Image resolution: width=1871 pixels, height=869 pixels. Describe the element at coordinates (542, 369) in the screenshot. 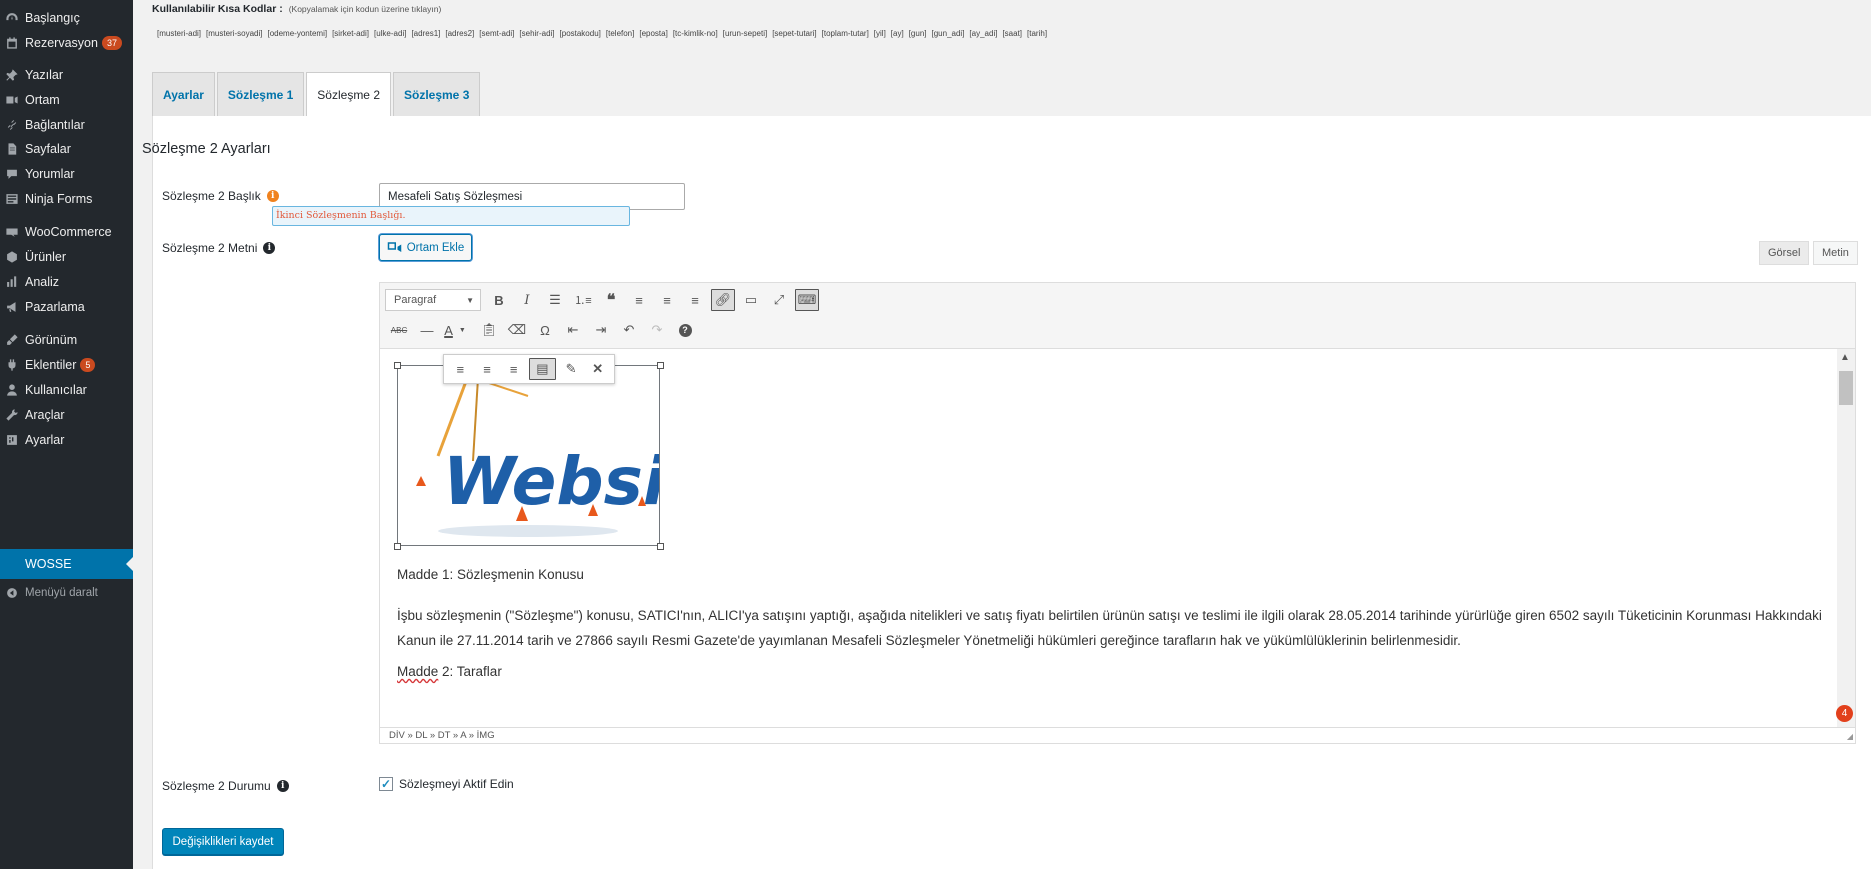

I see `image-align-none-button: ▤` at that location.